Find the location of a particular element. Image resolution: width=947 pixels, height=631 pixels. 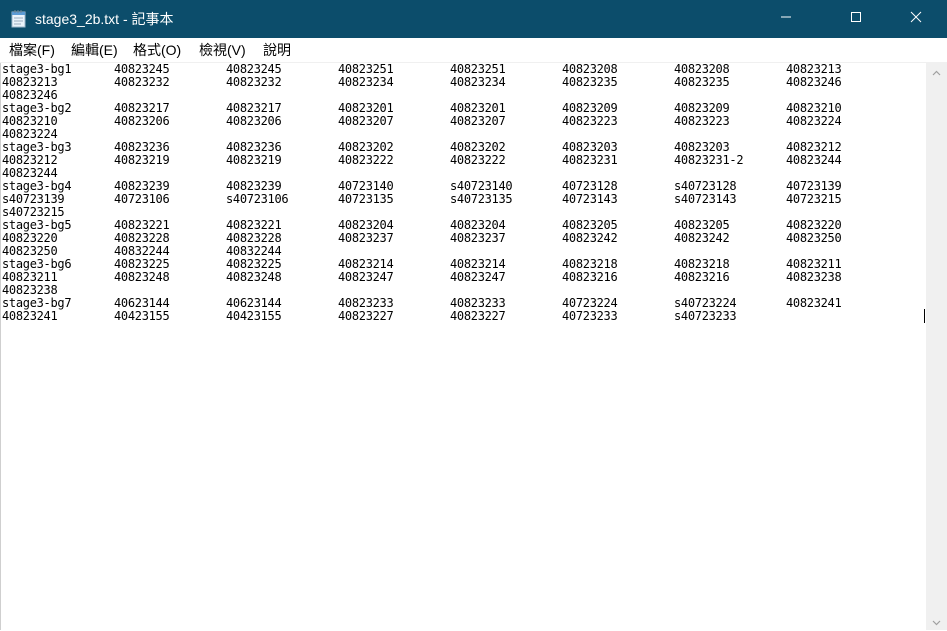

text-field: s40723106 is located at coordinates (257, 199).